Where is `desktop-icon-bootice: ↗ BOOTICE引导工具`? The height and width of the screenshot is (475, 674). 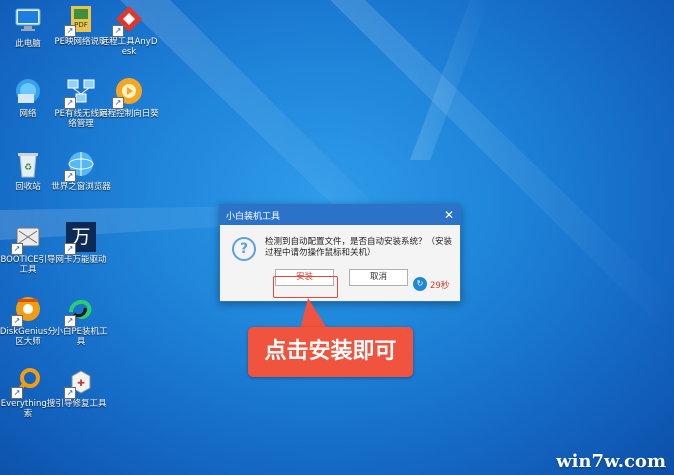 desktop-icon-bootice: ↗ BOOTICE引导工具 is located at coordinates (28, 248).